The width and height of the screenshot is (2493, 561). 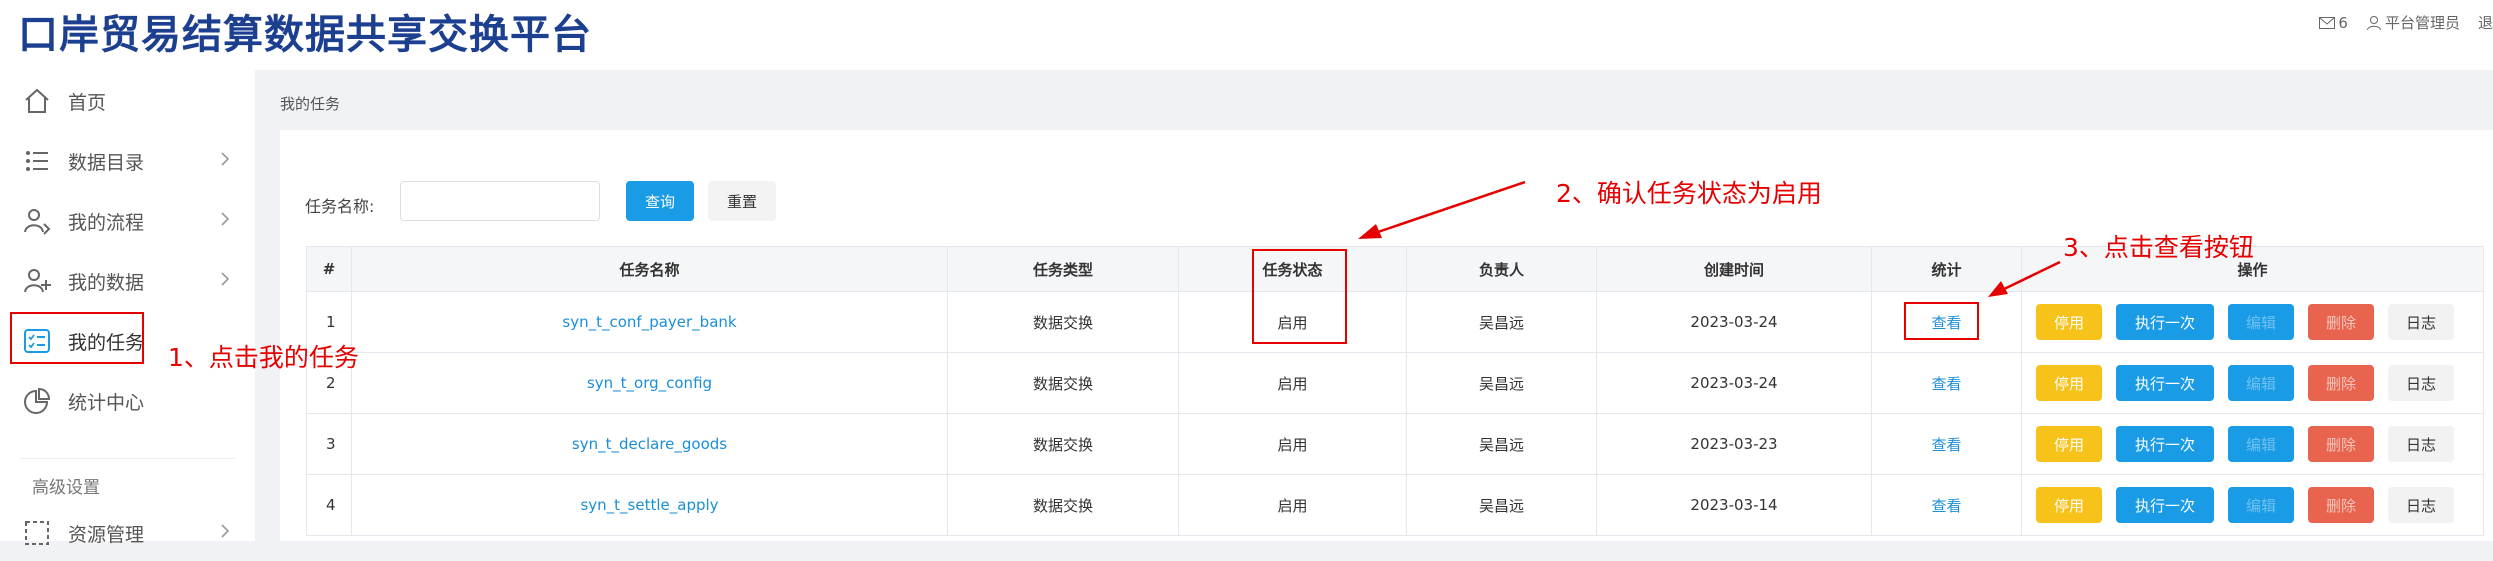 I want to click on pie-chart-icon, so click(x=37, y=401).